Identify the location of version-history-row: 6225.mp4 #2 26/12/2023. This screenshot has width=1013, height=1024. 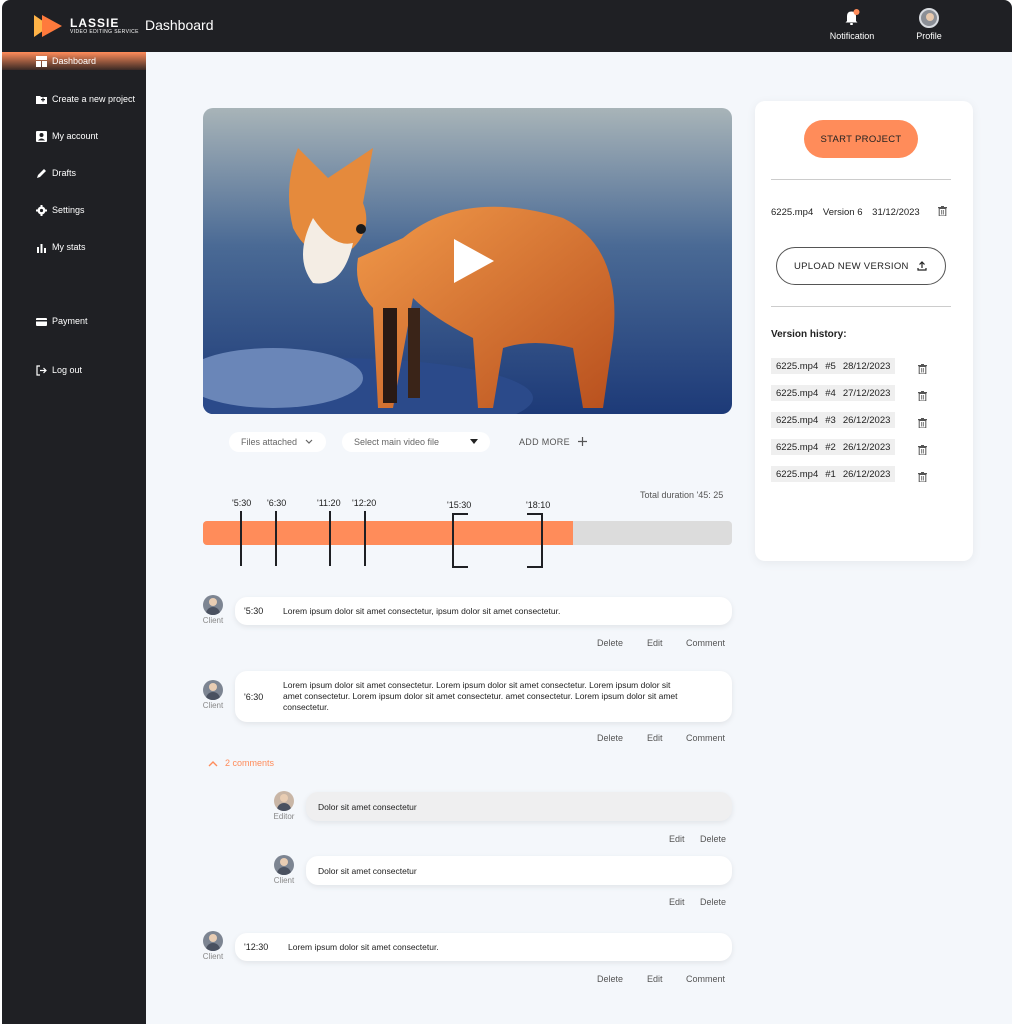
(833, 447).